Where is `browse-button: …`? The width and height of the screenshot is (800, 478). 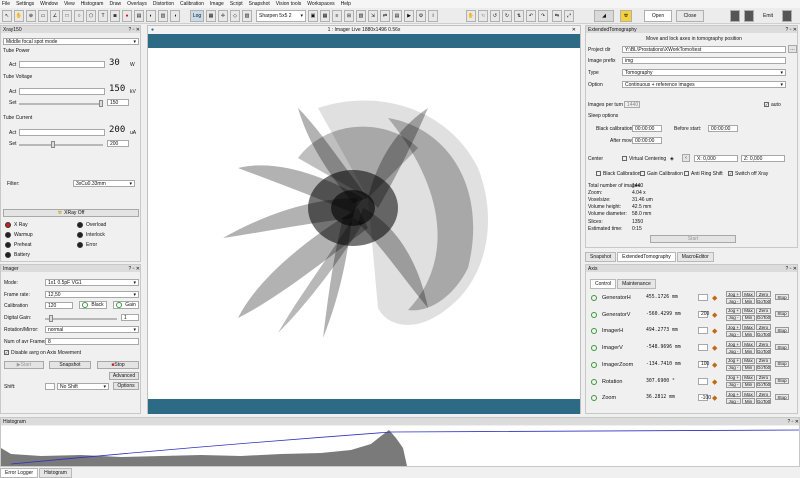
browse-button: … is located at coordinates (792, 49).